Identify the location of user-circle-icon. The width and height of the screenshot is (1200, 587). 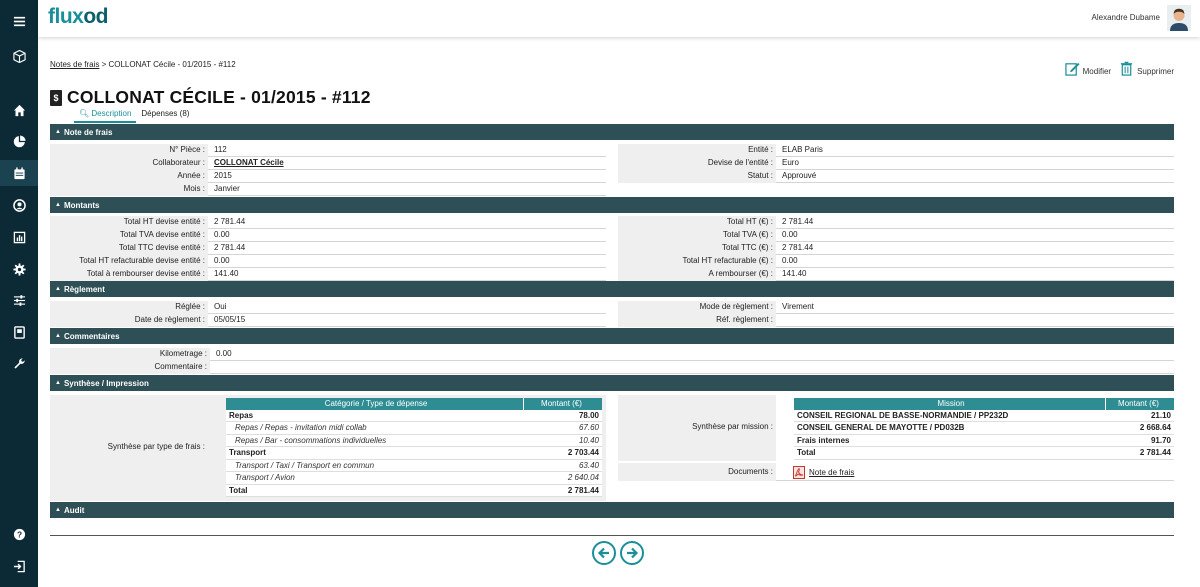
(19, 205).